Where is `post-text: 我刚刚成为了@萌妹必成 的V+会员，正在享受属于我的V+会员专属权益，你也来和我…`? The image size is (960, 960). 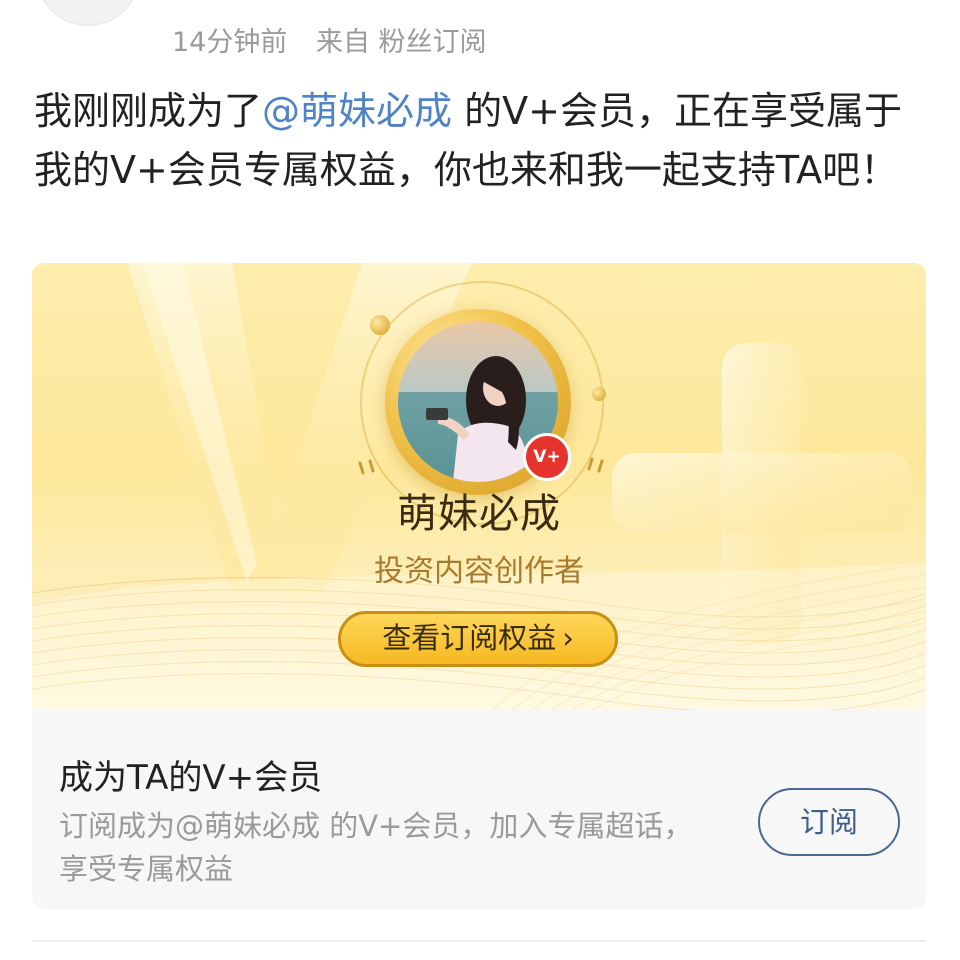 post-text: 我刚刚成为了@萌妹必成 的V+会员，正在享受属于我的V+会员专属权益，你也来和我… is located at coordinates (474, 141).